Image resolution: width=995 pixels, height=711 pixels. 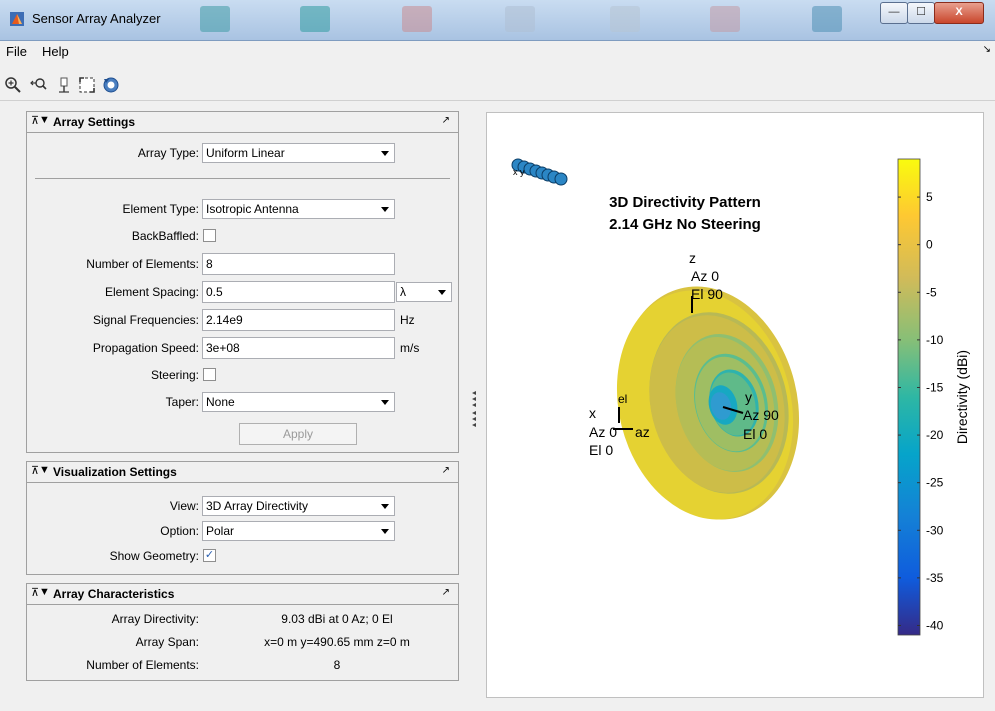 What do you see at coordinates (601, 450) in the screenshot?
I see `x-el-label: El 0` at bounding box center [601, 450].